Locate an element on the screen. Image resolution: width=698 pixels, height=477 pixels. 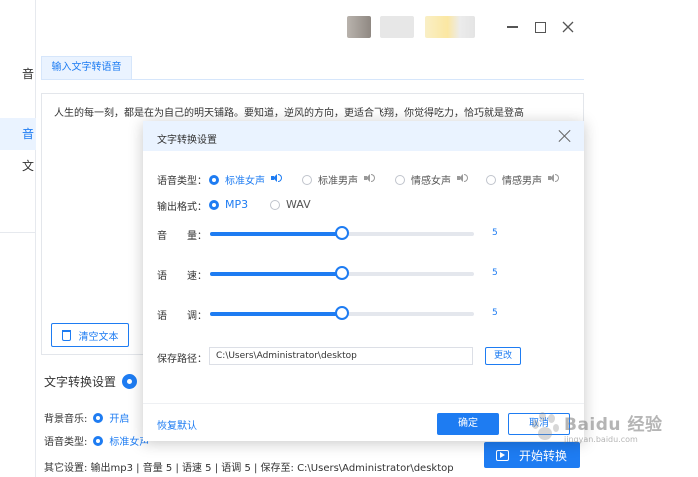
voice-type-label: 语音类型: is located at coordinates (66, 442).